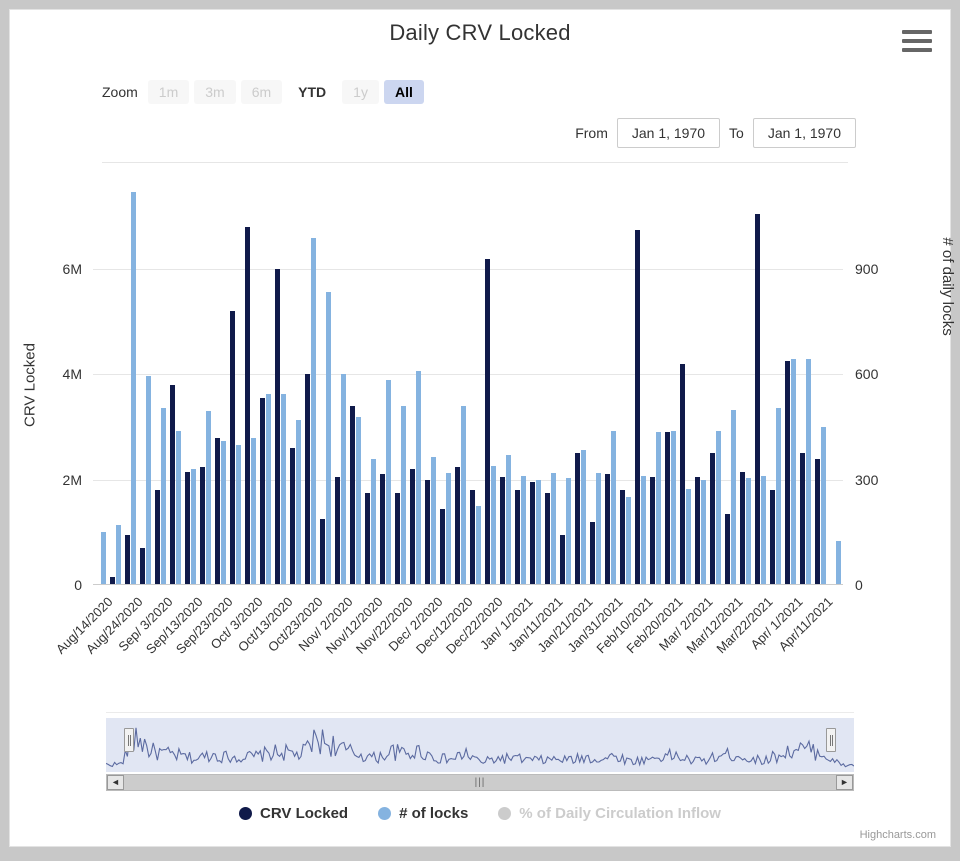 This screenshot has width=960, height=861. What do you see at coordinates (480, 745) in the screenshot?
I see `navigator-area` at bounding box center [480, 745].